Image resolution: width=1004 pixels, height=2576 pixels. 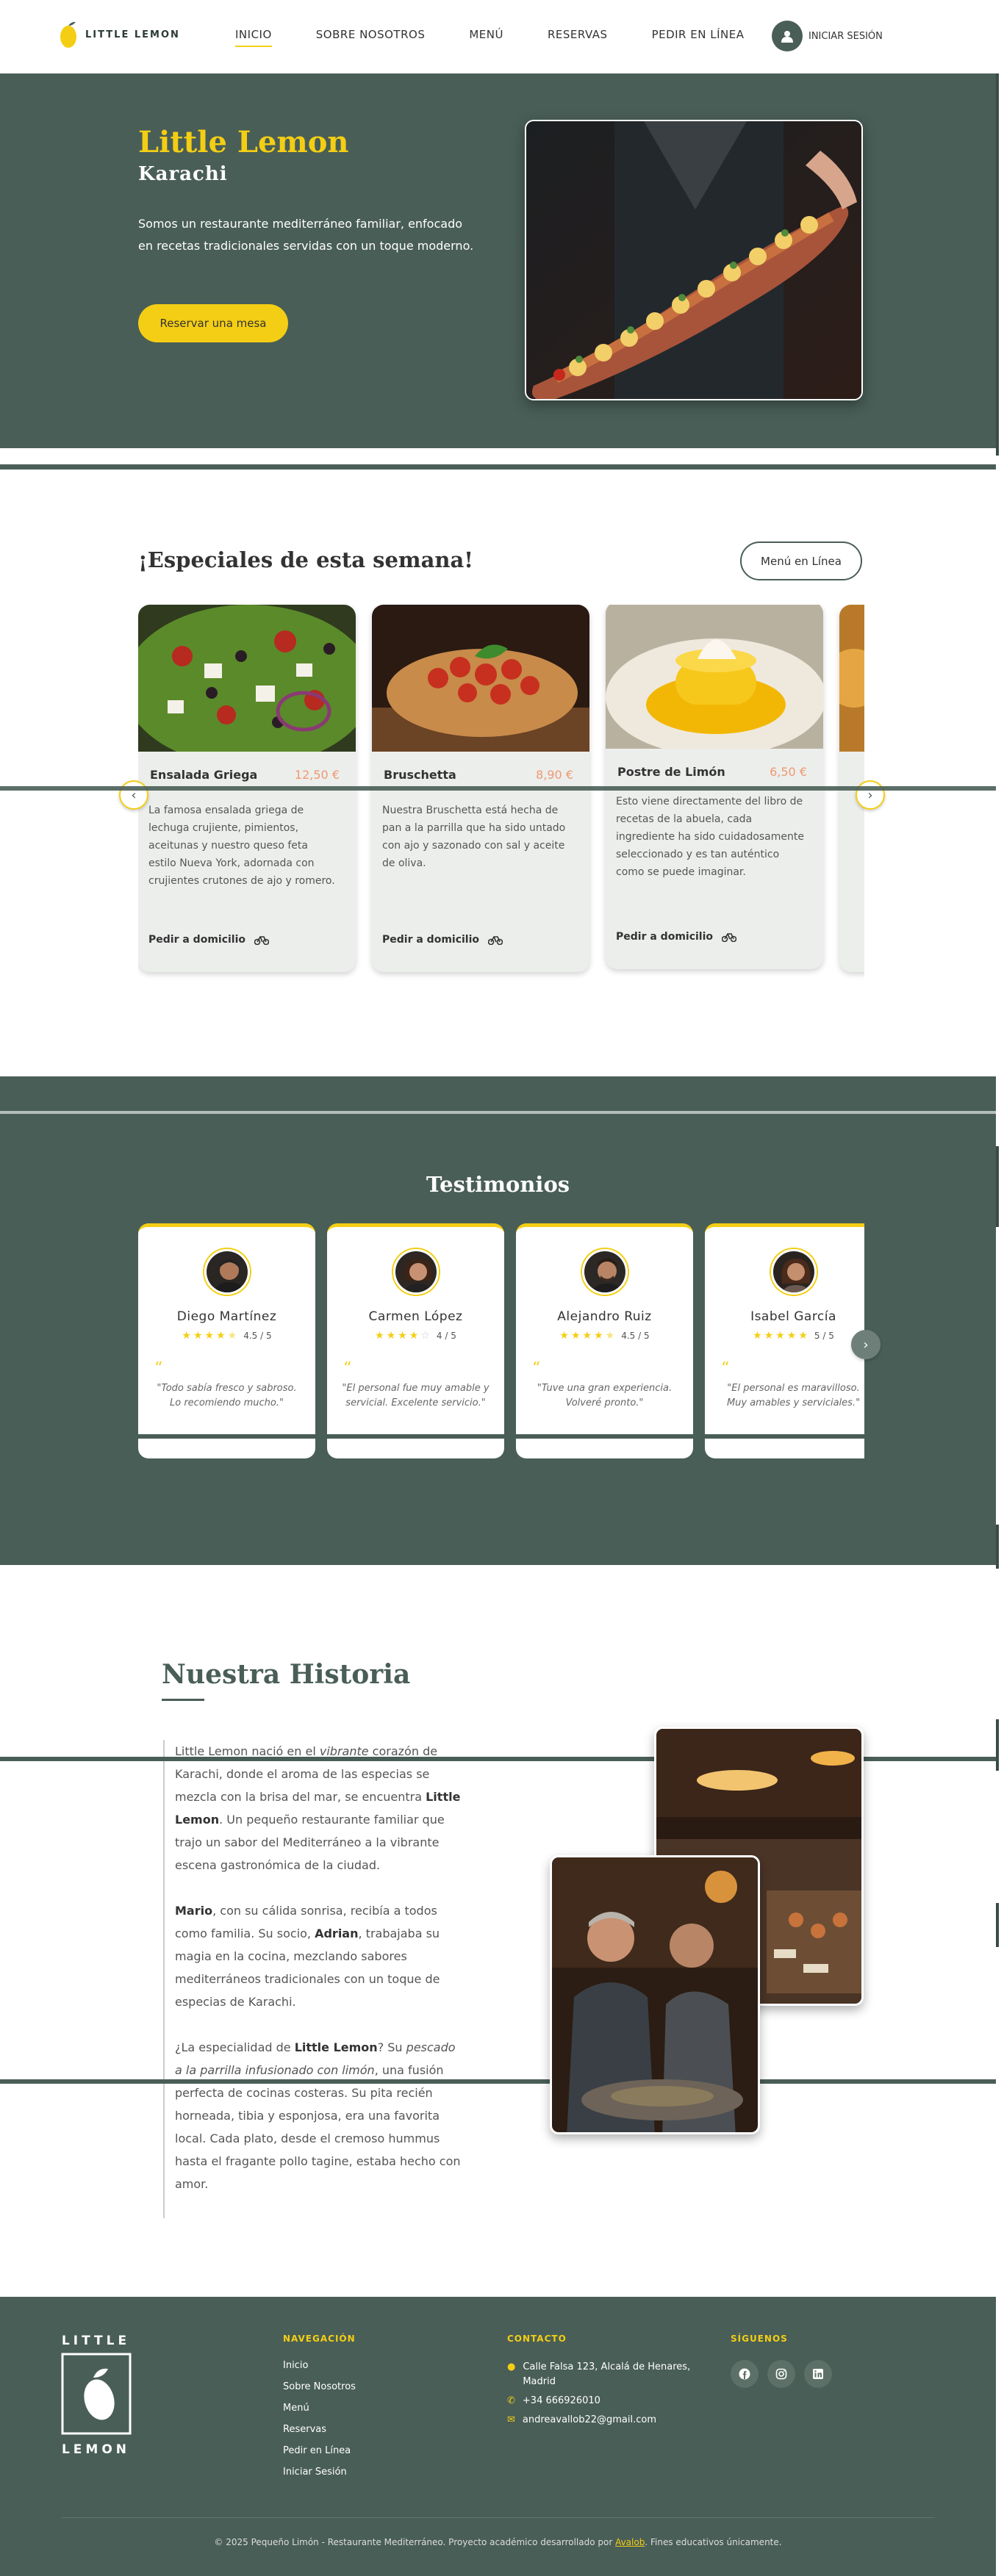 What do you see at coordinates (96, 2449) in the screenshot?
I see `footer-logo-bottom: LEMON` at bounding box center [96, 2449].